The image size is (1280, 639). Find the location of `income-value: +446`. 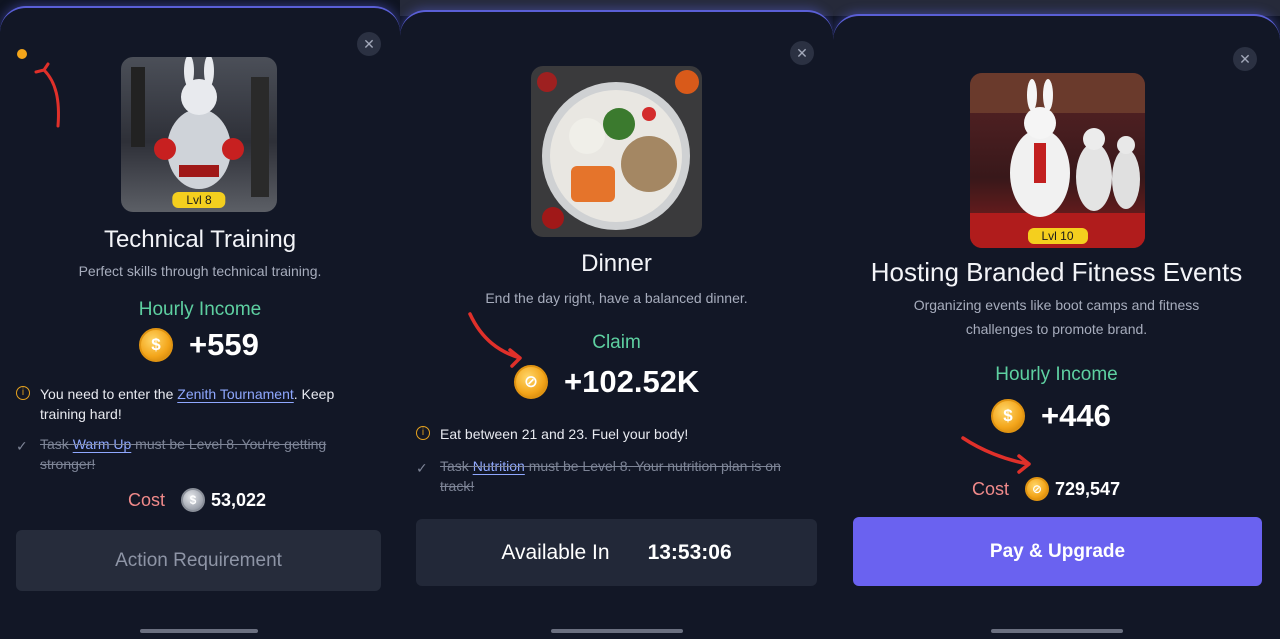

income-value: +446 is located at coordinates (1076, 415).